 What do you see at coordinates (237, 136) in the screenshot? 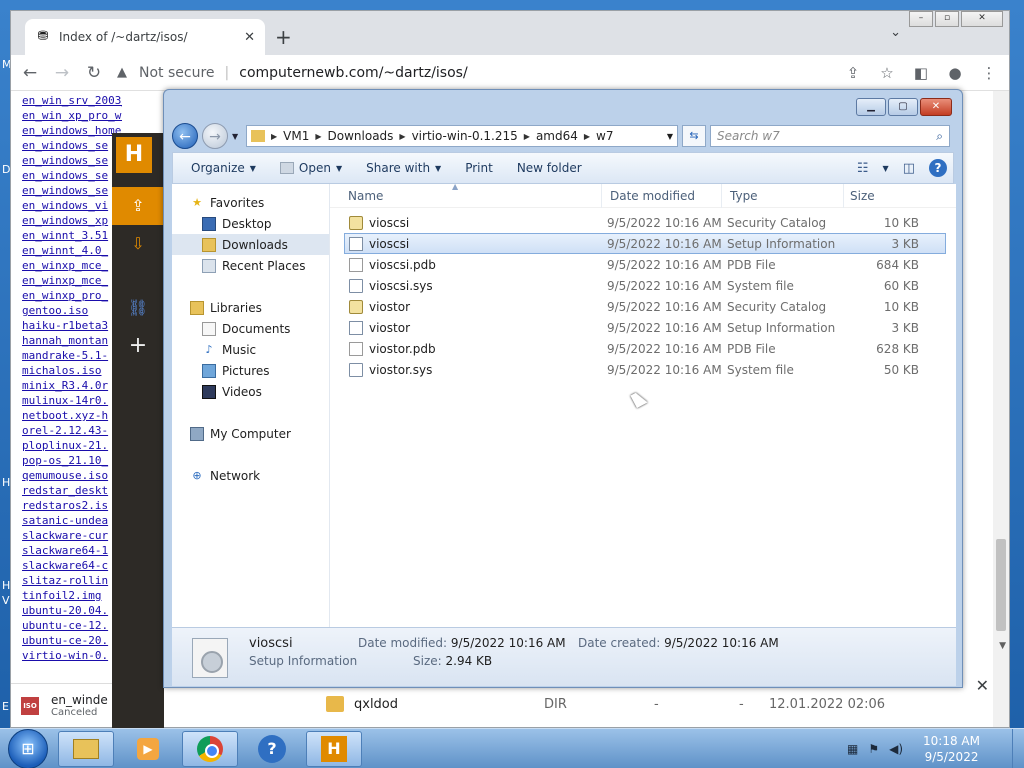
I see `recent-pages-dropdown-icon: ▼` at bounding box center [237, 136].